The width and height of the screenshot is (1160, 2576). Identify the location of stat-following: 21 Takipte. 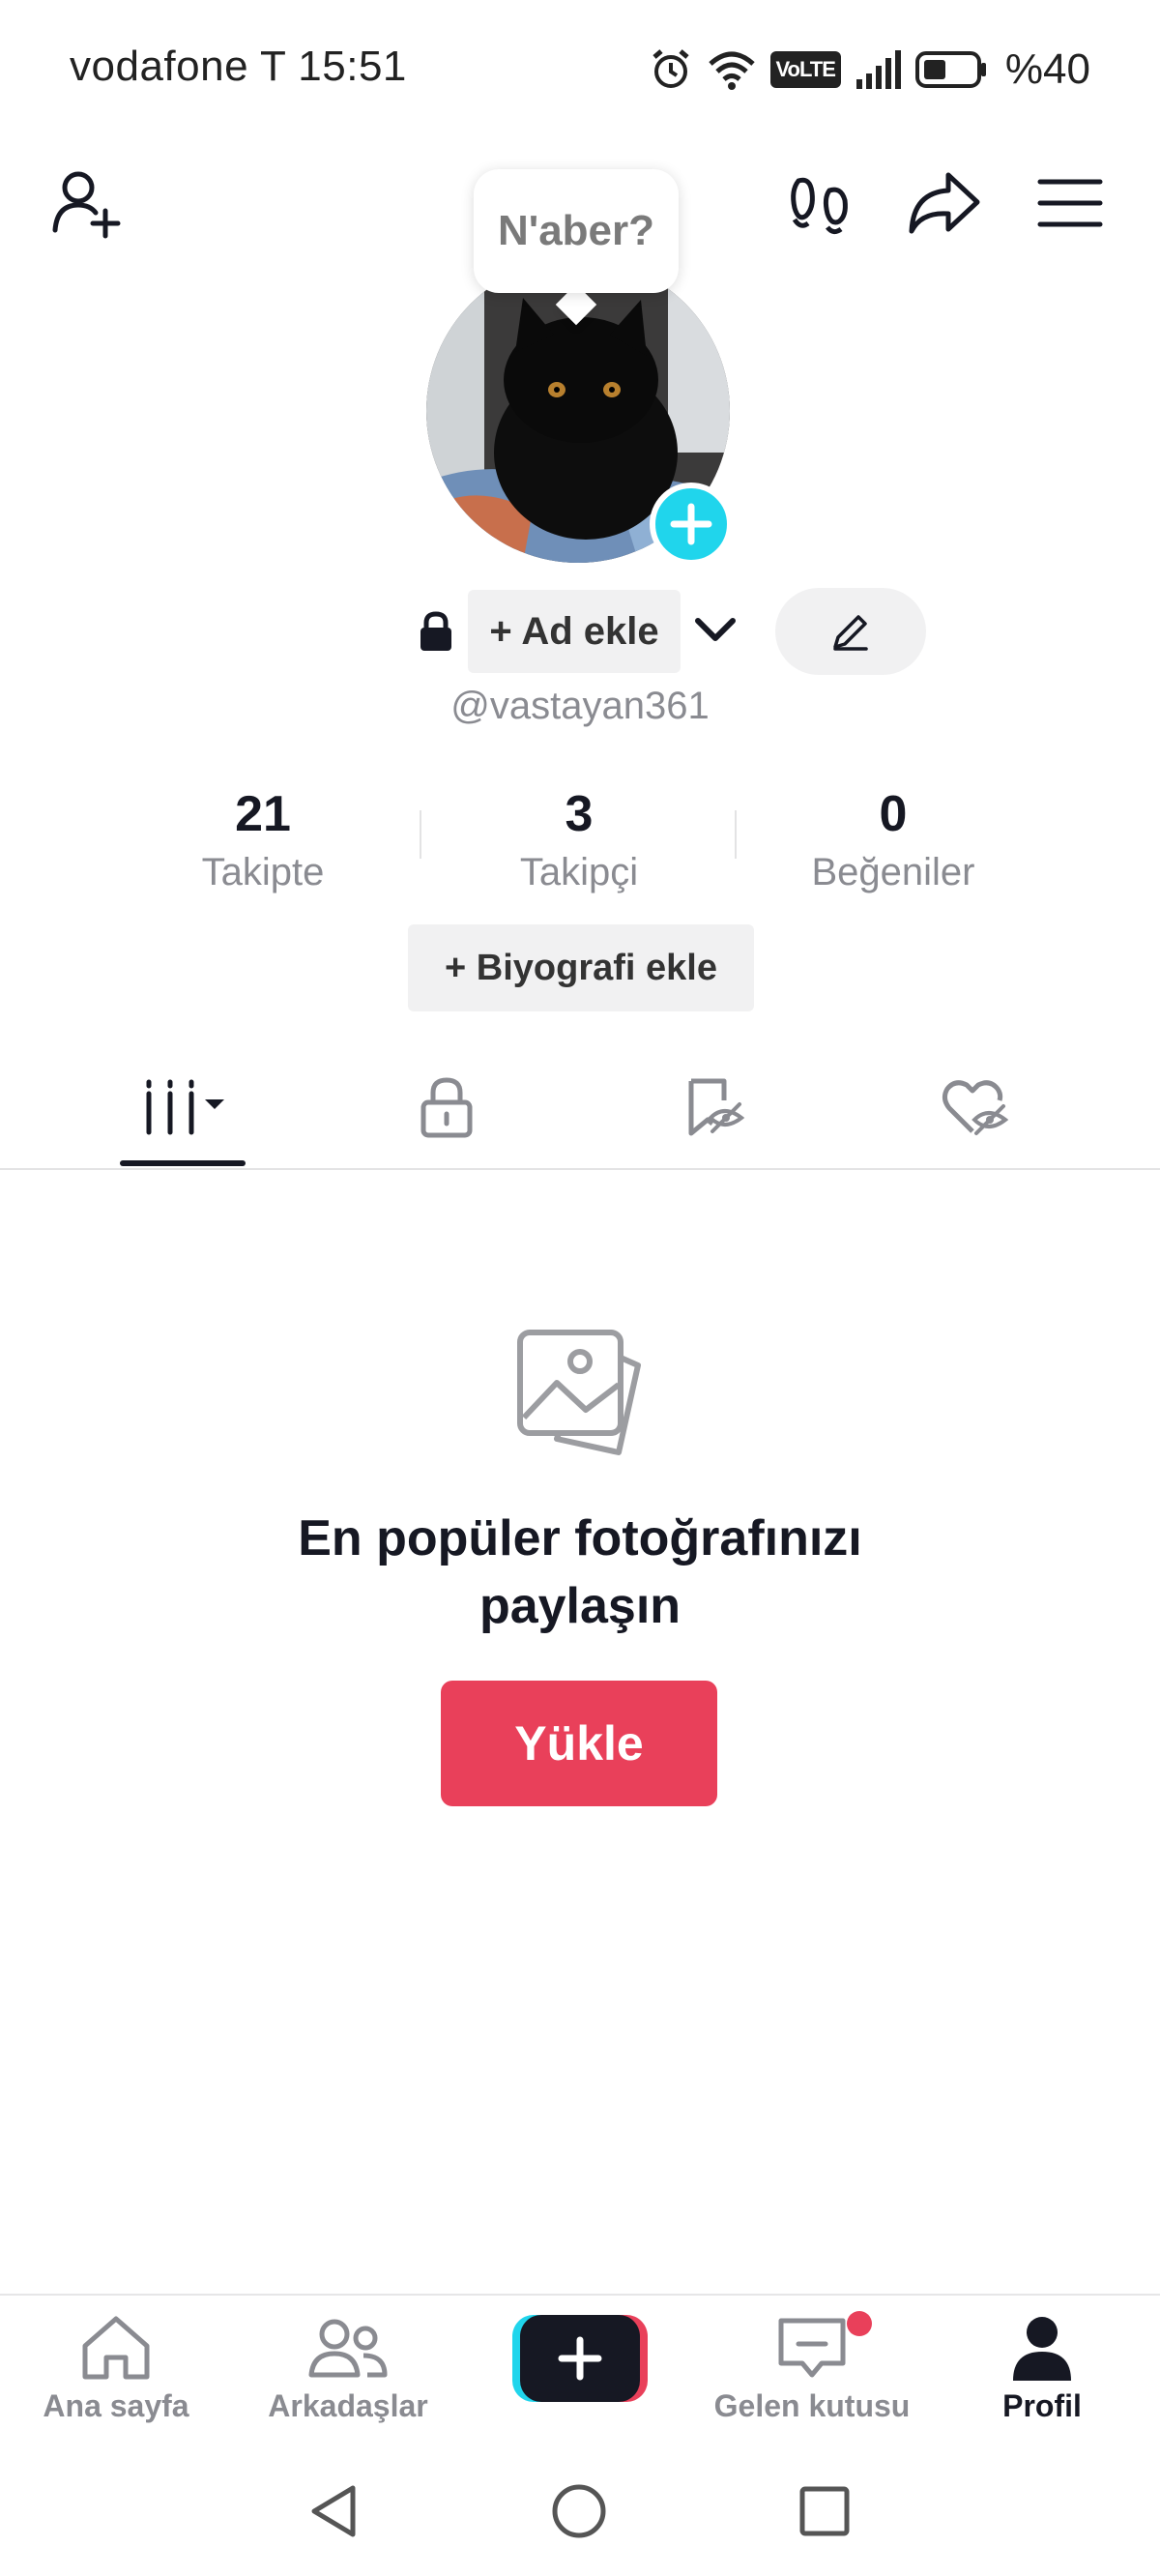
(263, 839).